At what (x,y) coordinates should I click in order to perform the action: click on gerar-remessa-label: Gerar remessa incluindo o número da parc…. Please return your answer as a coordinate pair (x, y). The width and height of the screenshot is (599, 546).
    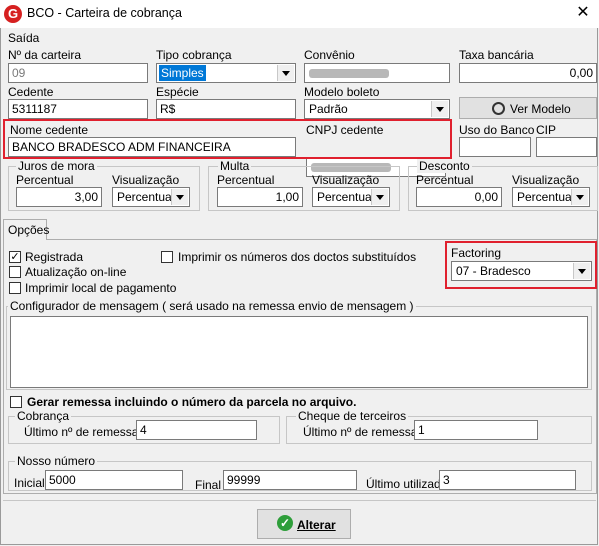
    Looking at the image, I should click on (192, 402).